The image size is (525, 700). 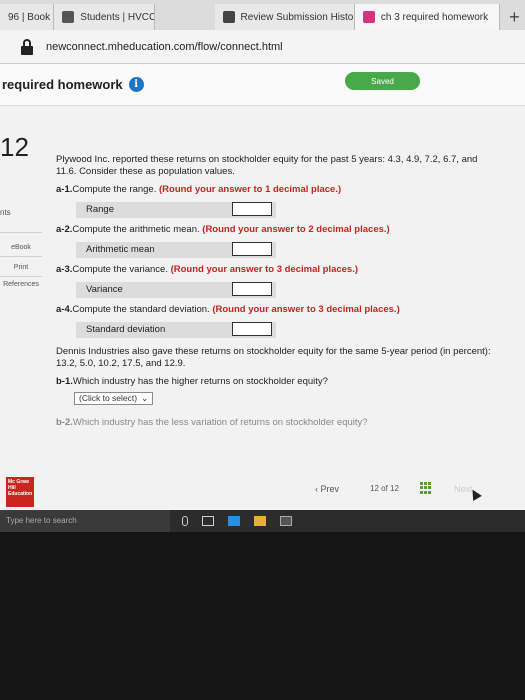 I want to click on print-link: Print, so click(x=21, y=267).